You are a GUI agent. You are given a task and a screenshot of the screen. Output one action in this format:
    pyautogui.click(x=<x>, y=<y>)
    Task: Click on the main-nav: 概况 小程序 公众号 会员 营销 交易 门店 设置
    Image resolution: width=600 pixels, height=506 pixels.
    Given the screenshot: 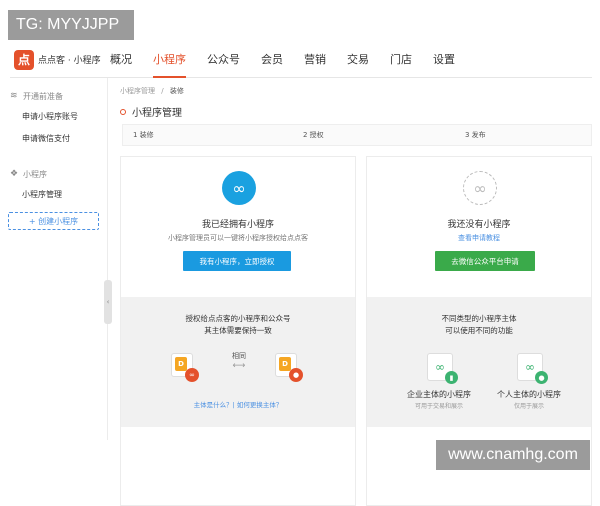 What is the action you would take?
    pyautogui.click(x=293, y=60)
    